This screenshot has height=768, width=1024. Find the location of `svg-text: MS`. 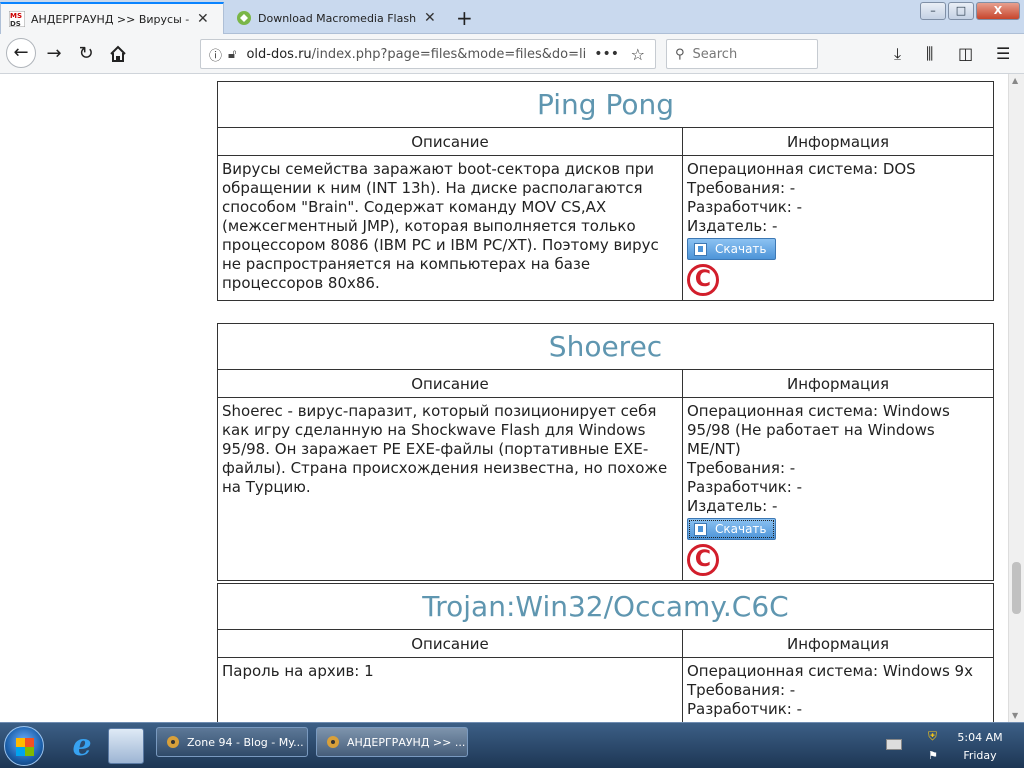

svg-text: MS is located at coordinates (16, 16).